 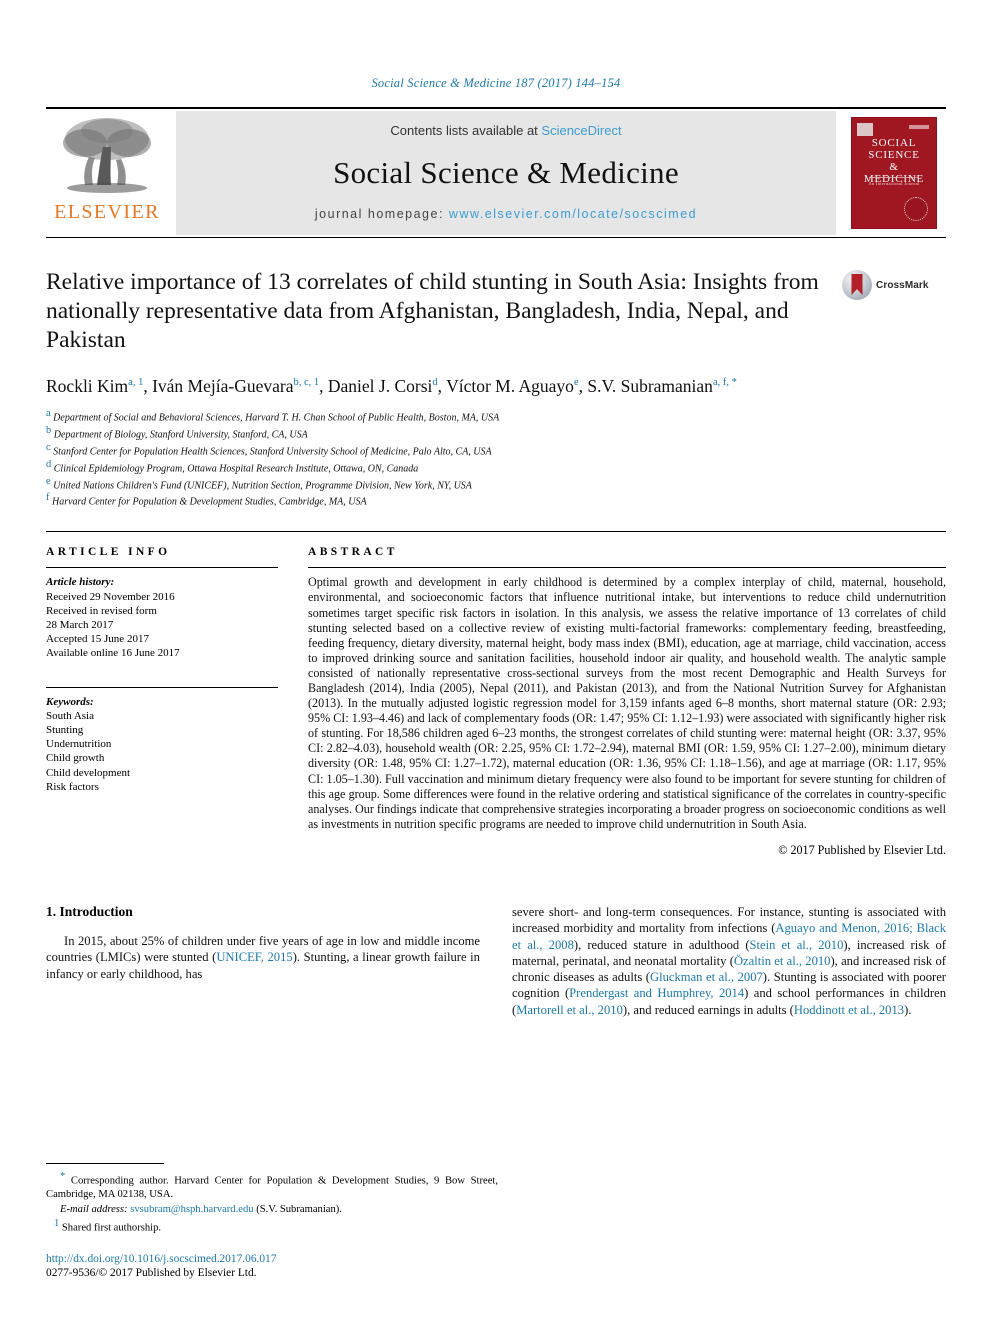 I want to click on crossmark-icon, so click(x=857, y=285).